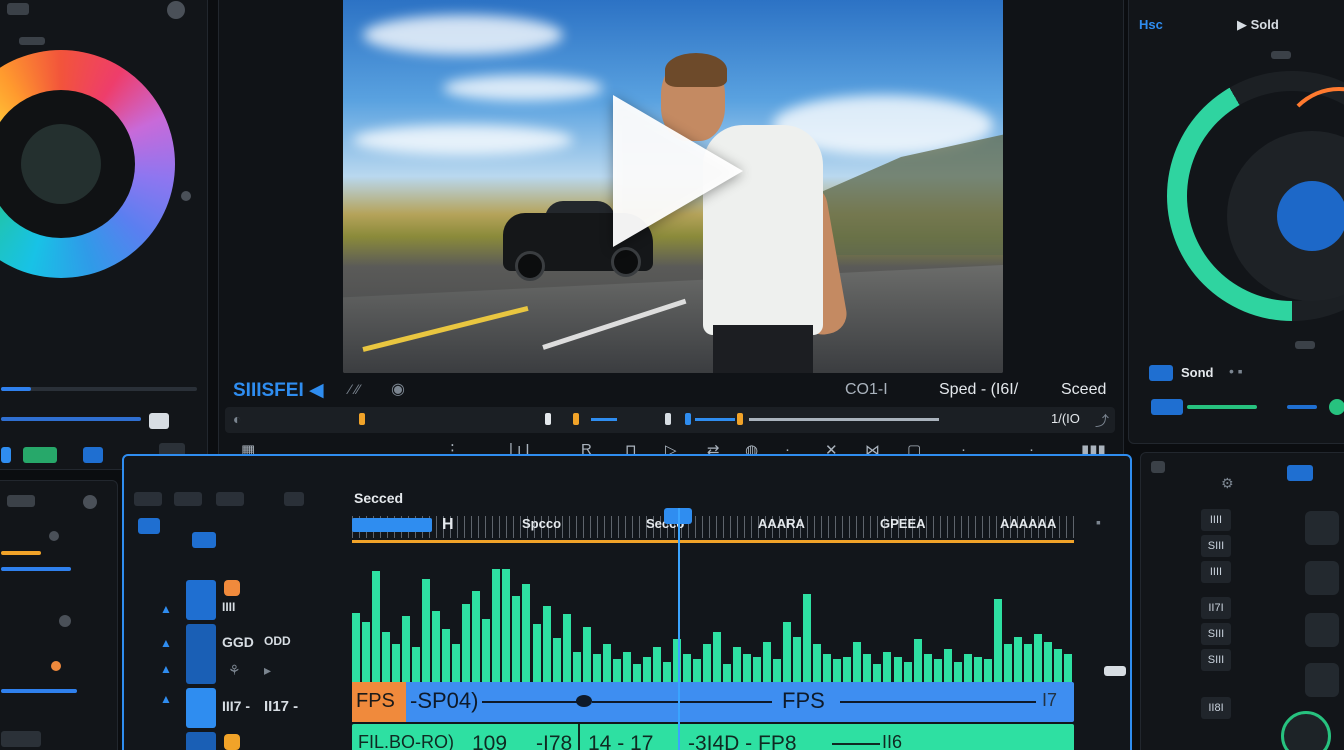  Describe the element at coordinates (90, 502) in the screenshot. I see `inspector-option` at that location.